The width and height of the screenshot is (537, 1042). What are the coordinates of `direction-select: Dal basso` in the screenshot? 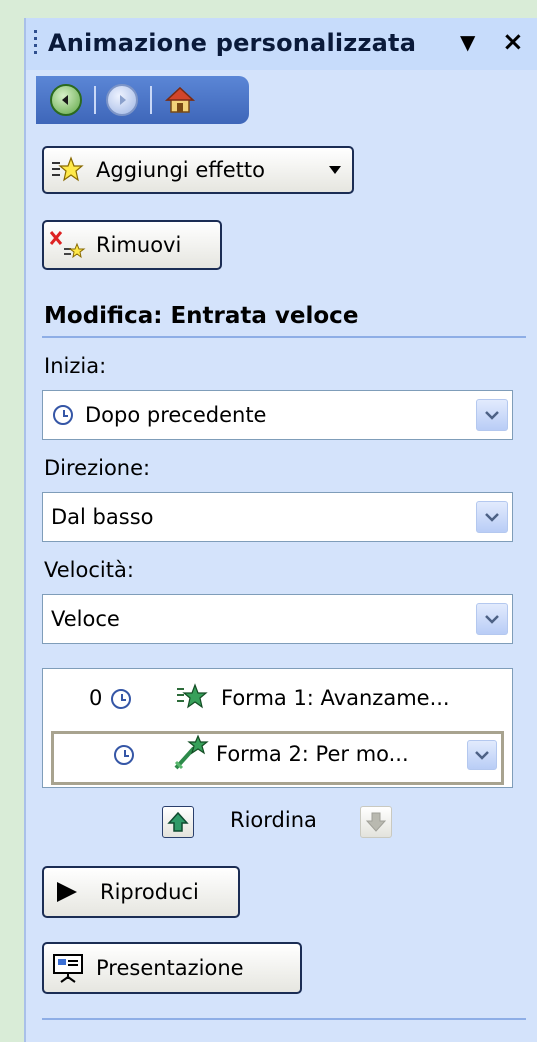 It's located at (277, 517).